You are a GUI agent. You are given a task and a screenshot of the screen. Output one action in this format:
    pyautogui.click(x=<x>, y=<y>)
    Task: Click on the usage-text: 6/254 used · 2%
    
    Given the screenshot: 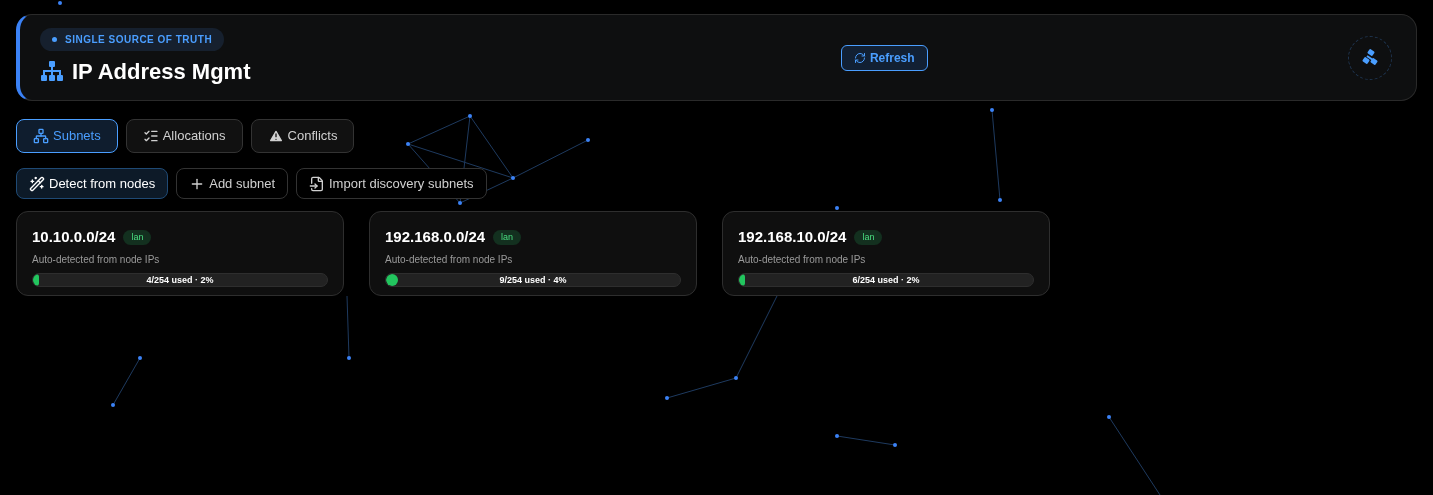 What is the action you would take?
    pyautogui.click(x=886, y=279)
    